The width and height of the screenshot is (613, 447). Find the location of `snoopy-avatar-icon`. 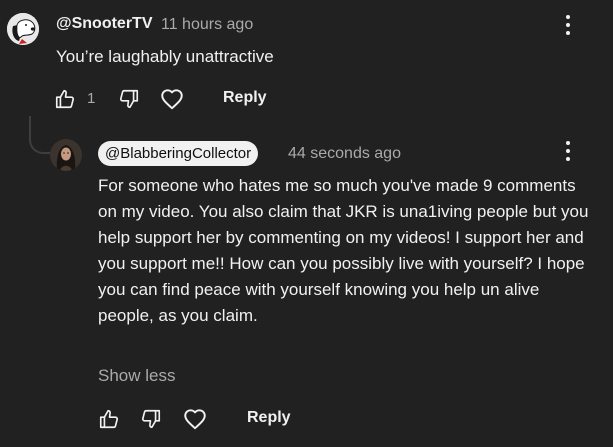

snoopy-avatar-icon is located at coordinates (23, 29).